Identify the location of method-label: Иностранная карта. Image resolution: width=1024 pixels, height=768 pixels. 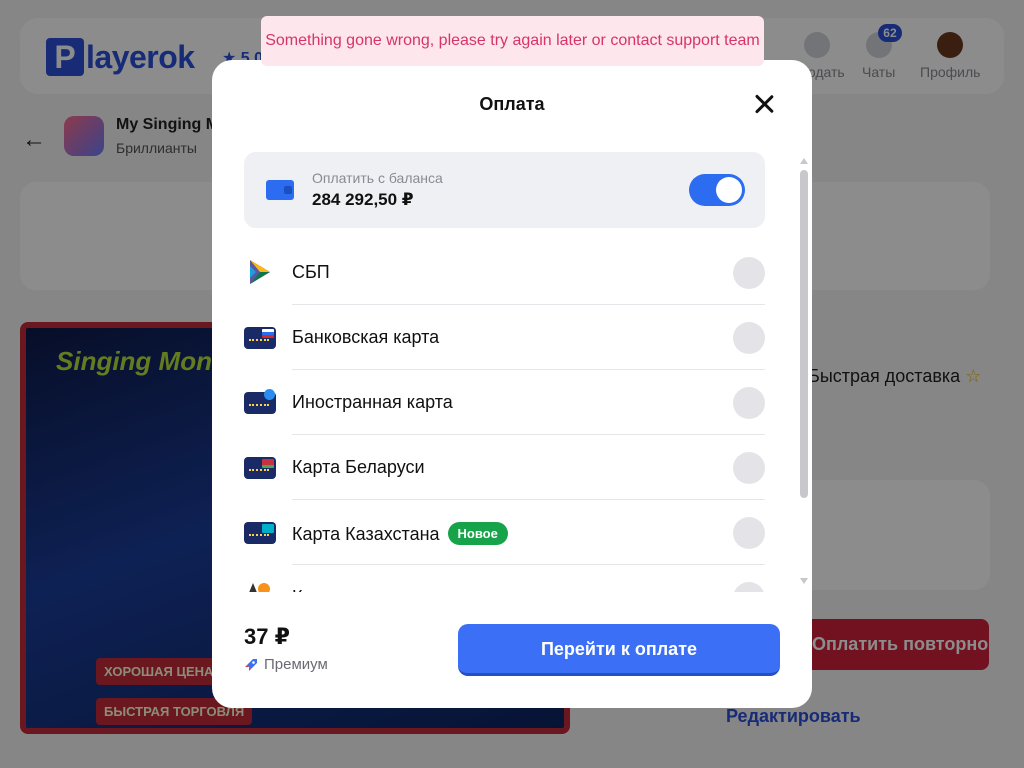
(372, 402).